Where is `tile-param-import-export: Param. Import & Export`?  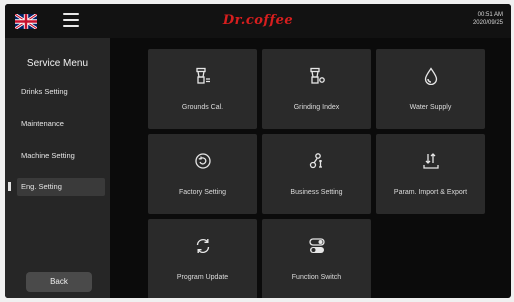 tile-param-import-export: Param. Import & Export is located at coordinates (430, 174).